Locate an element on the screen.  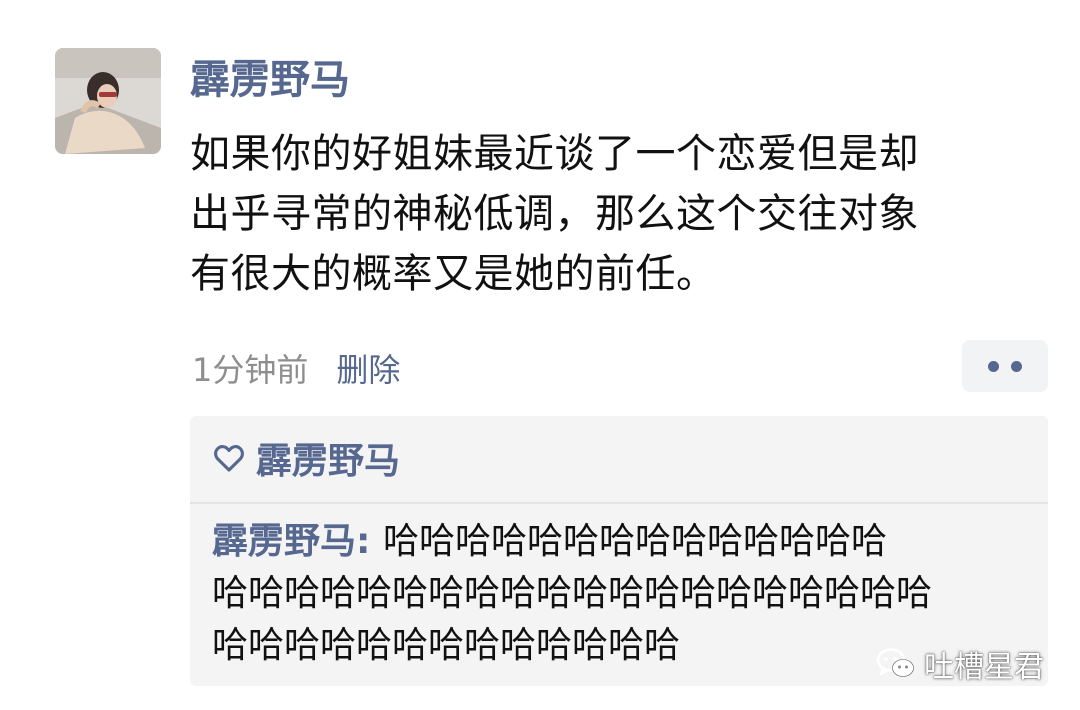
wechat-icon is located at coordinates (895, 662).